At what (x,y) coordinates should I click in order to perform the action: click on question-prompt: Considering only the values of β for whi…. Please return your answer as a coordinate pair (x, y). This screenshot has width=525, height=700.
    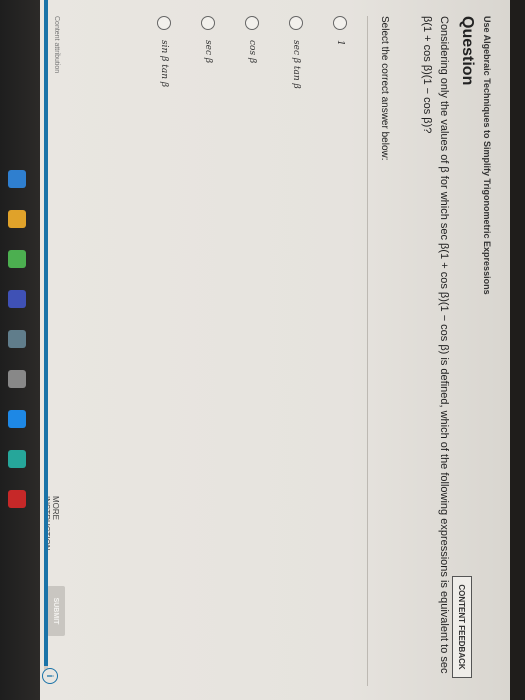
    Looking at the image, I should click on (435, 345).